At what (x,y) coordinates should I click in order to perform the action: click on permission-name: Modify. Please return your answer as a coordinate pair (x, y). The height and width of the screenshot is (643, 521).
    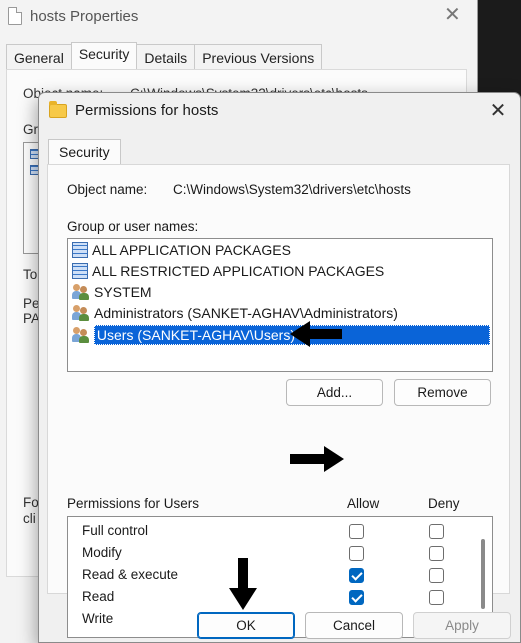
    Looking at the image, I should click on (102, 552).